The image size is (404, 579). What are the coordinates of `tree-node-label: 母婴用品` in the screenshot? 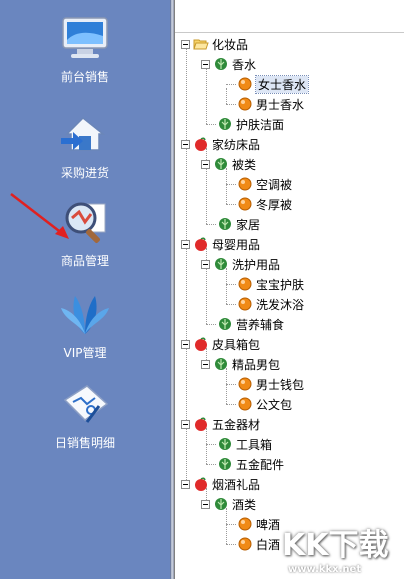 It's located at (236, 244).